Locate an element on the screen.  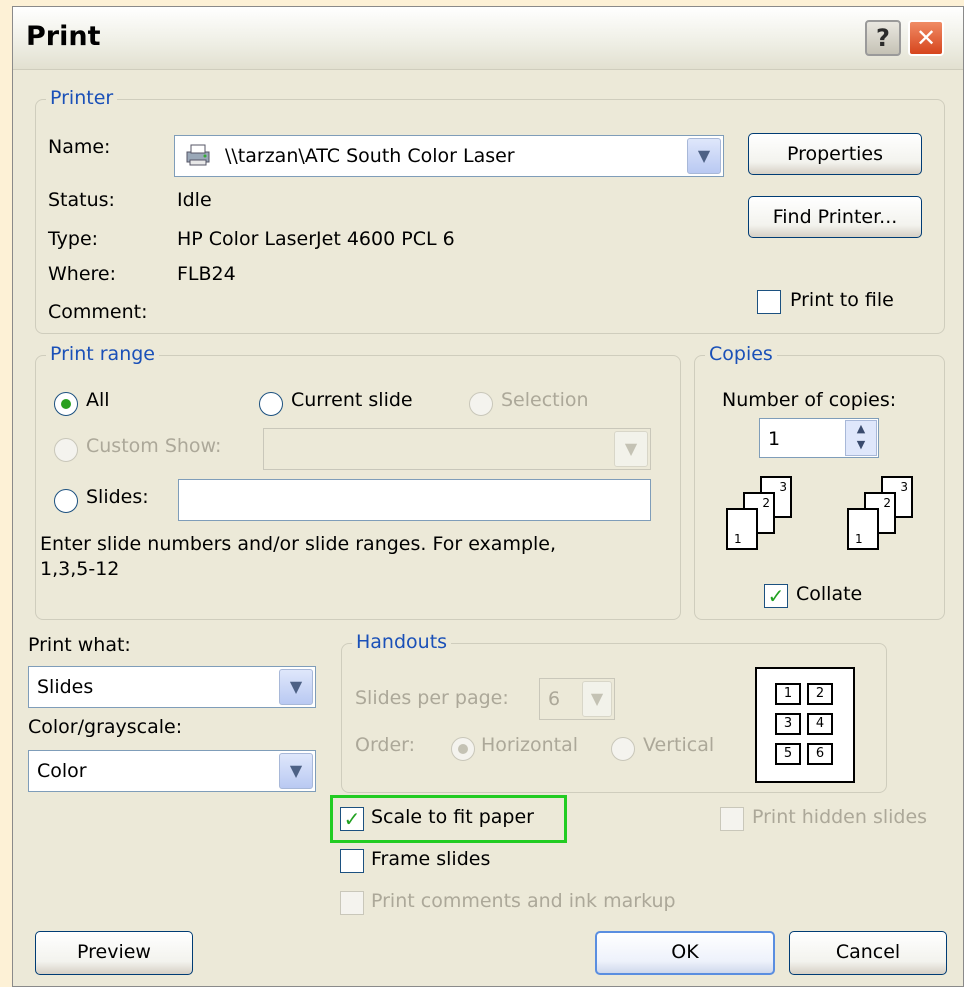
title-bar: Print ? ✕ is located at coordinates (488, 38).